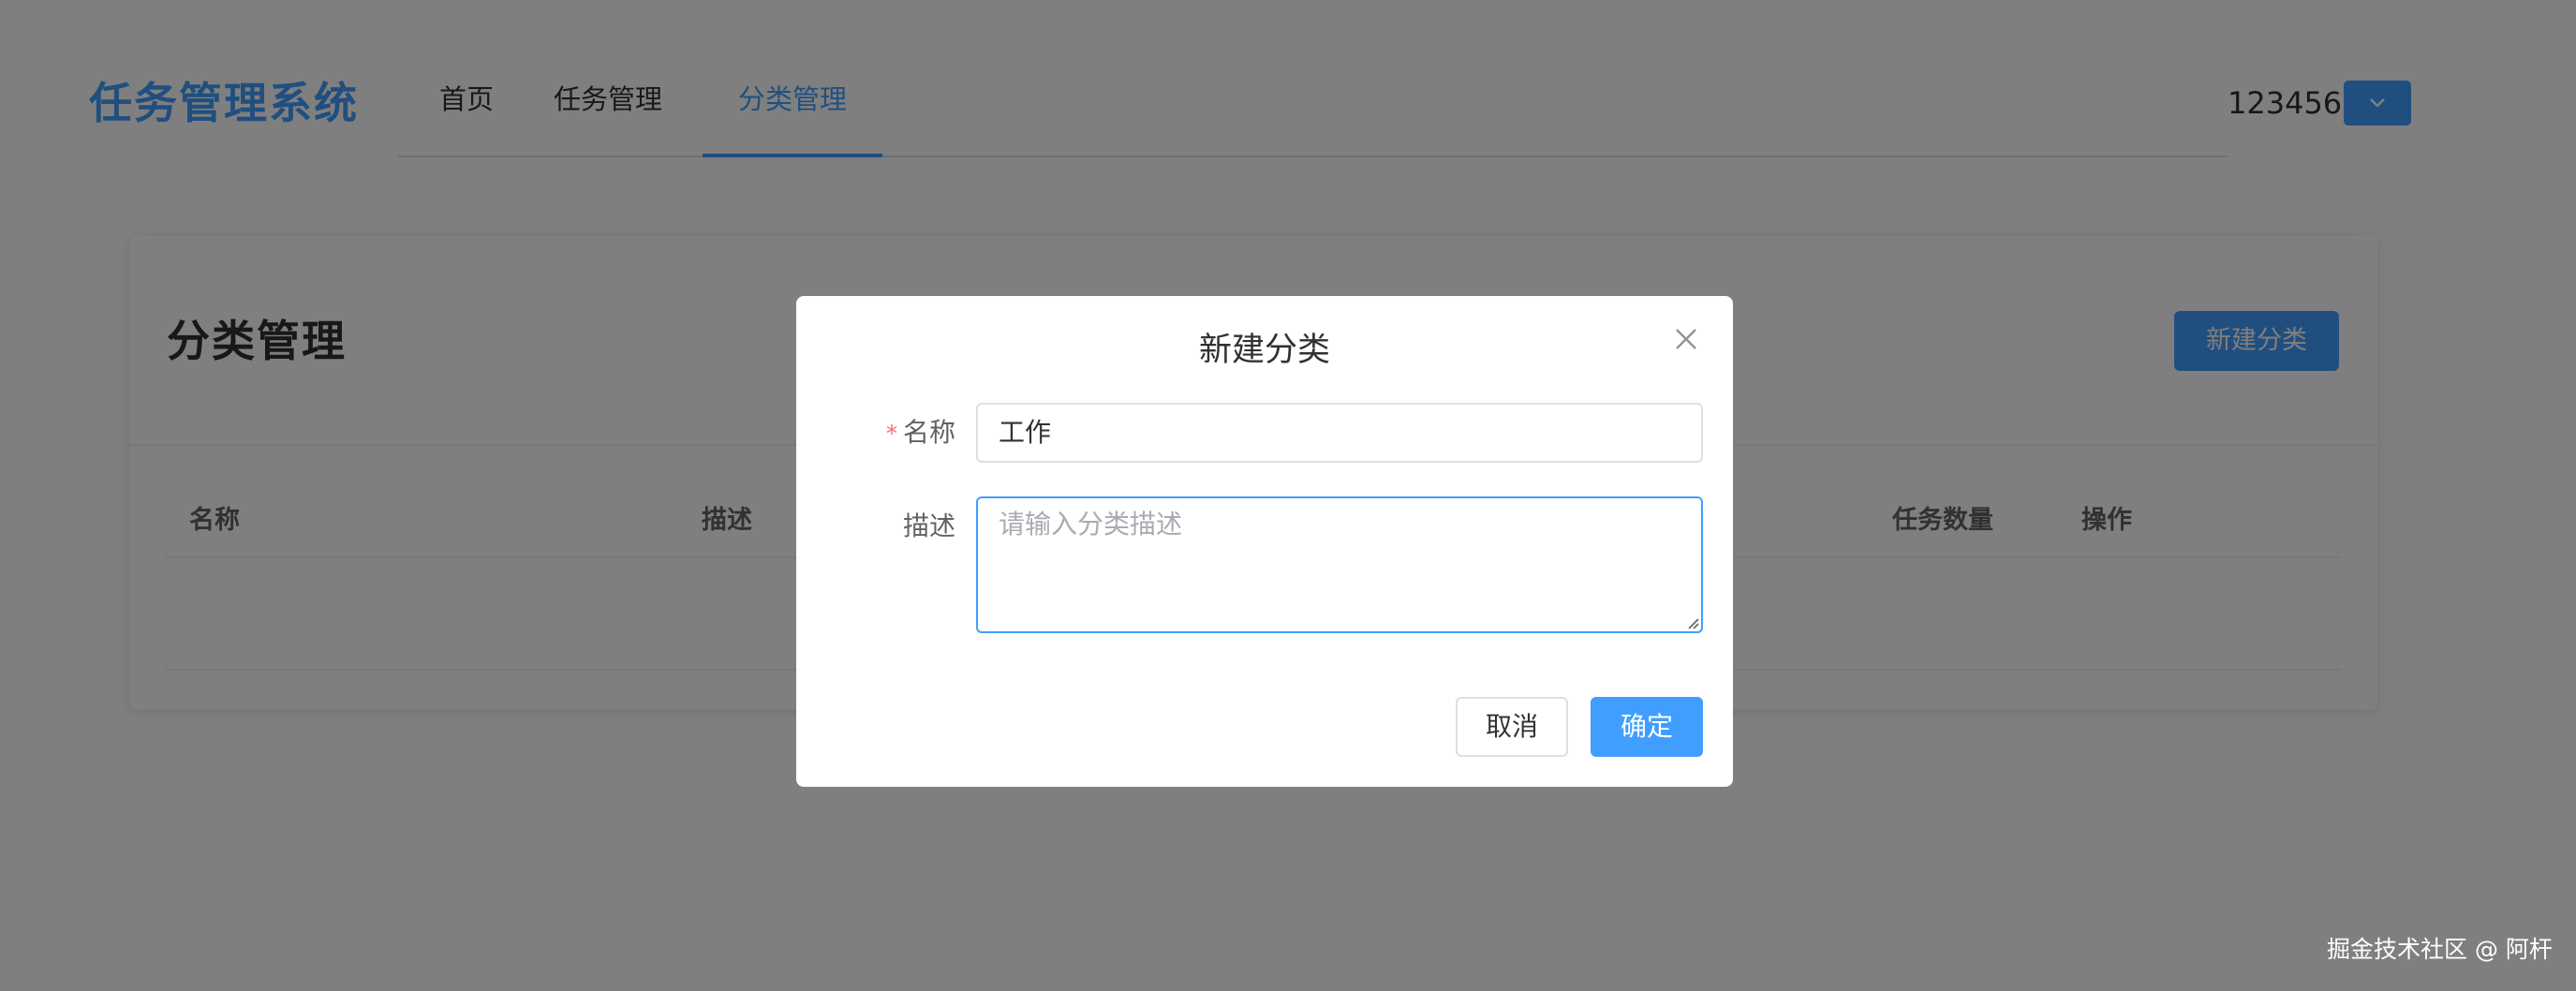 Image resolution: width=2576 pixels, height=991 pixels. I want to click on name-label-text: 名称, so click(928, 432).